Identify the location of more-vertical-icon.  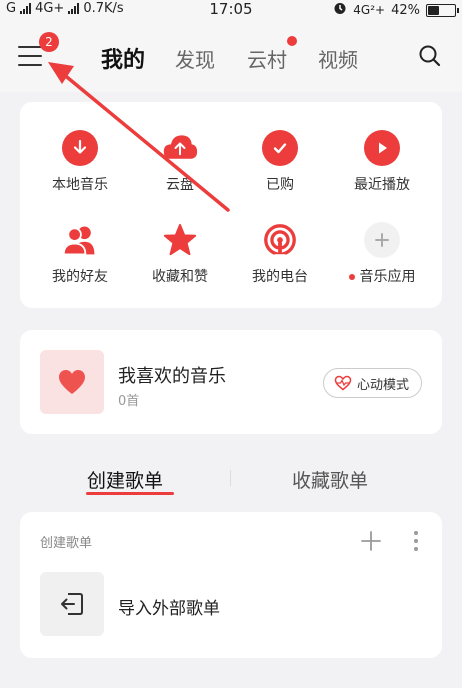
(416, 541).